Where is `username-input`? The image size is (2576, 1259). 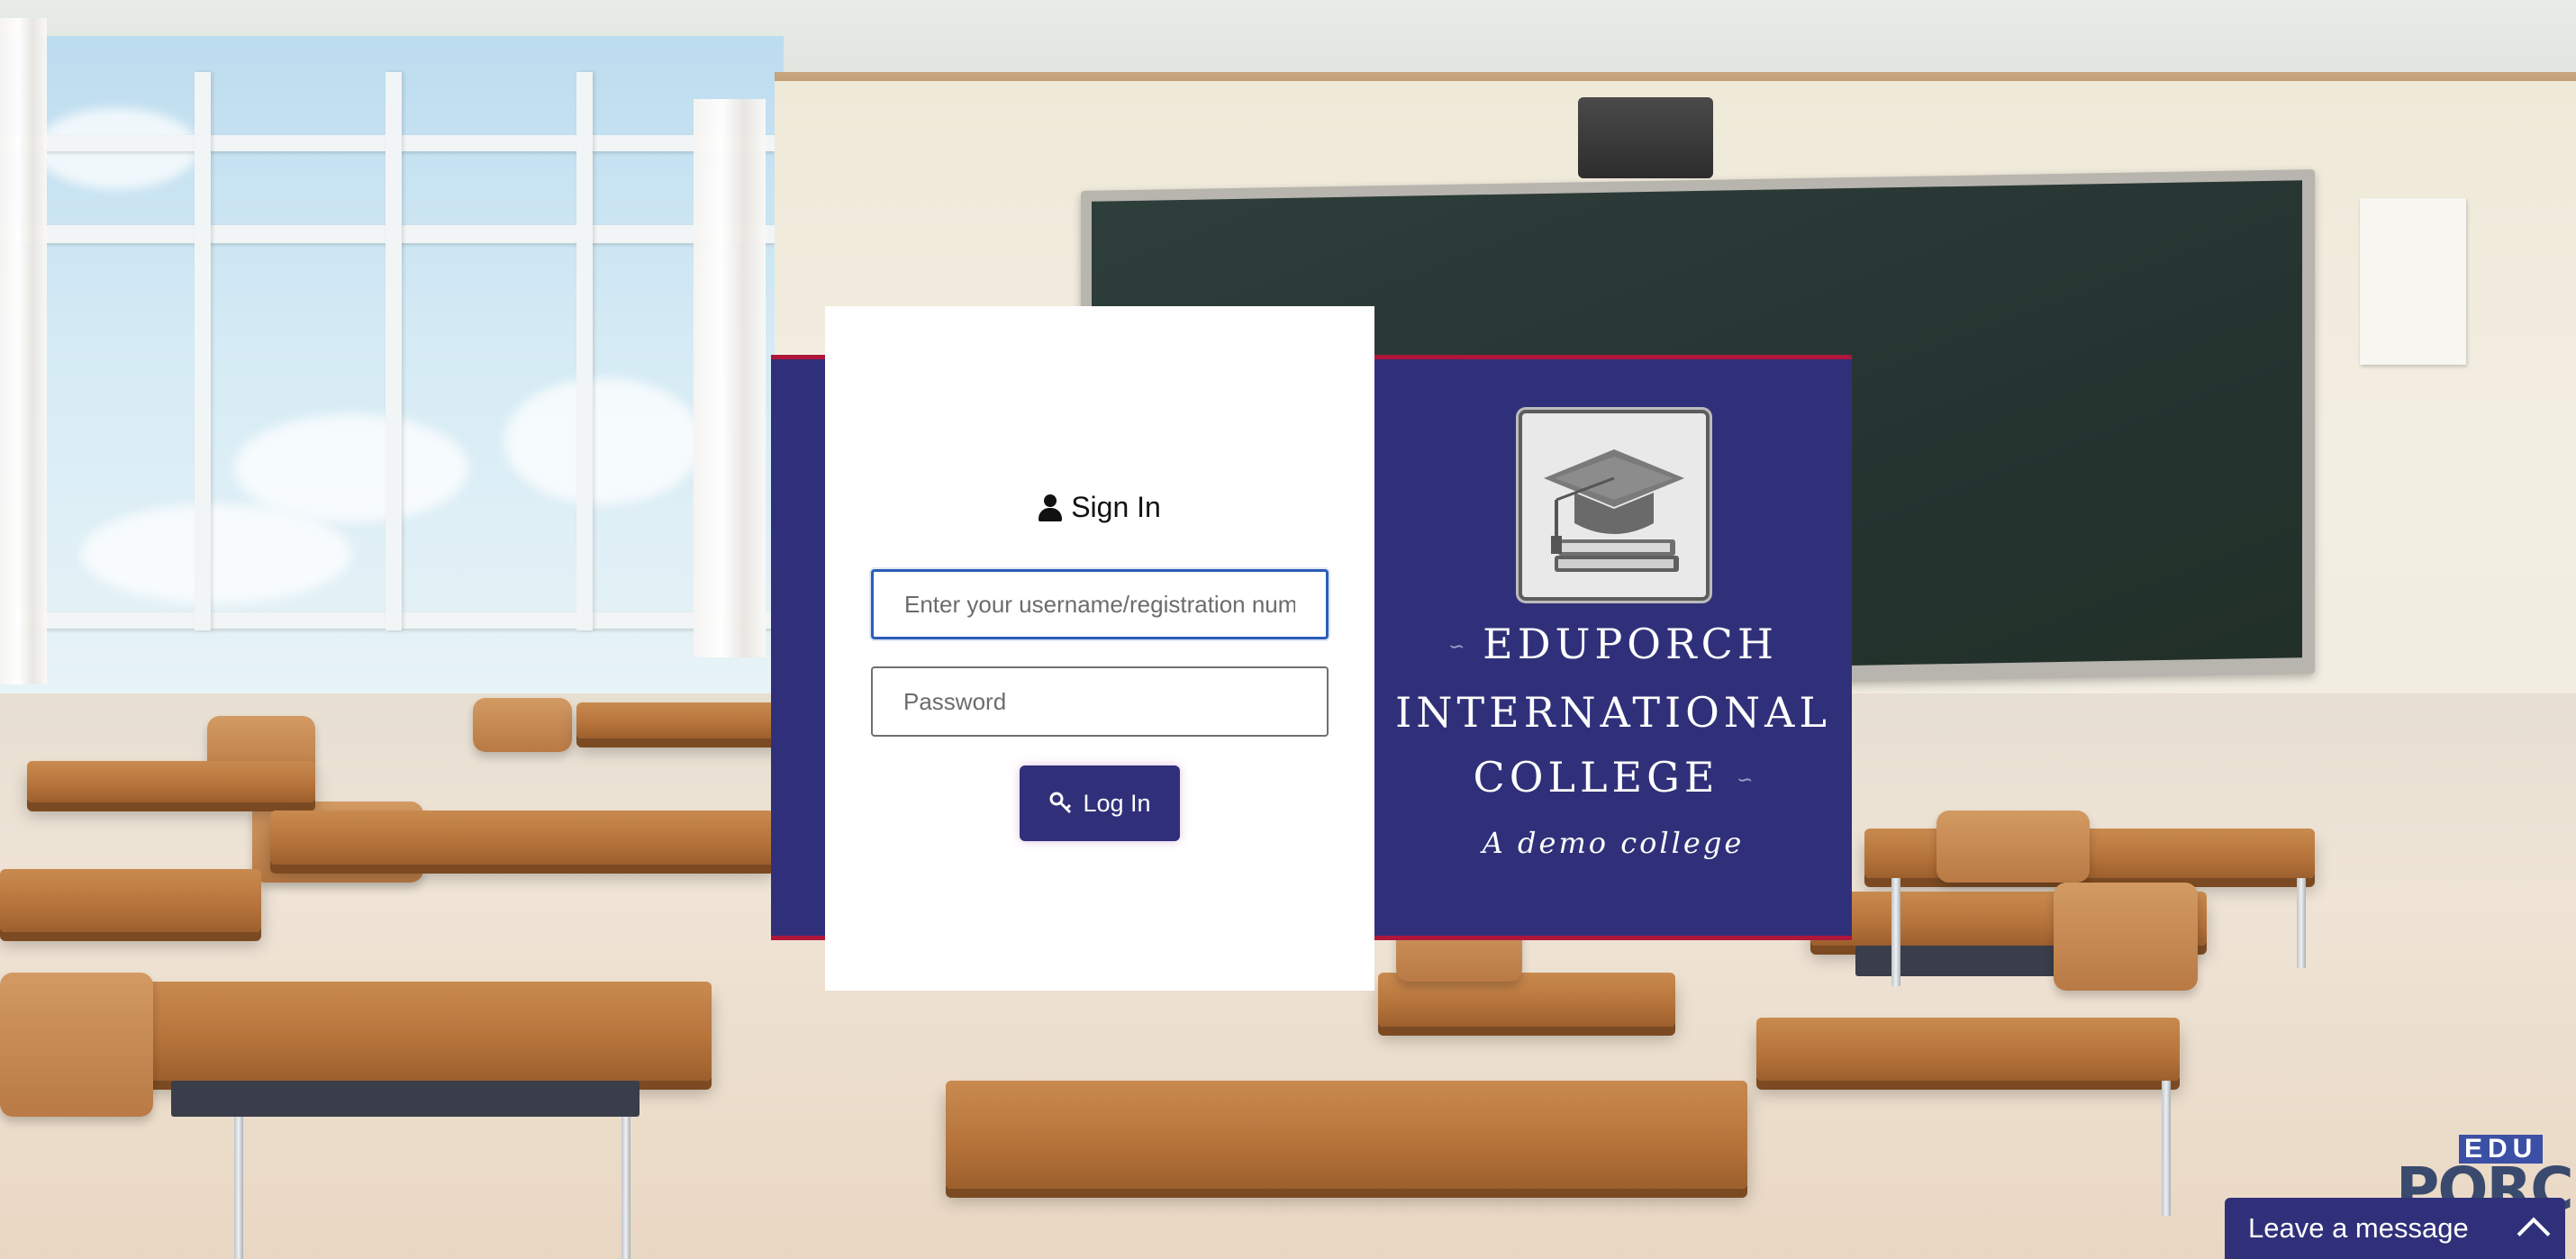 username-input is located at coordinates (1100, 604).